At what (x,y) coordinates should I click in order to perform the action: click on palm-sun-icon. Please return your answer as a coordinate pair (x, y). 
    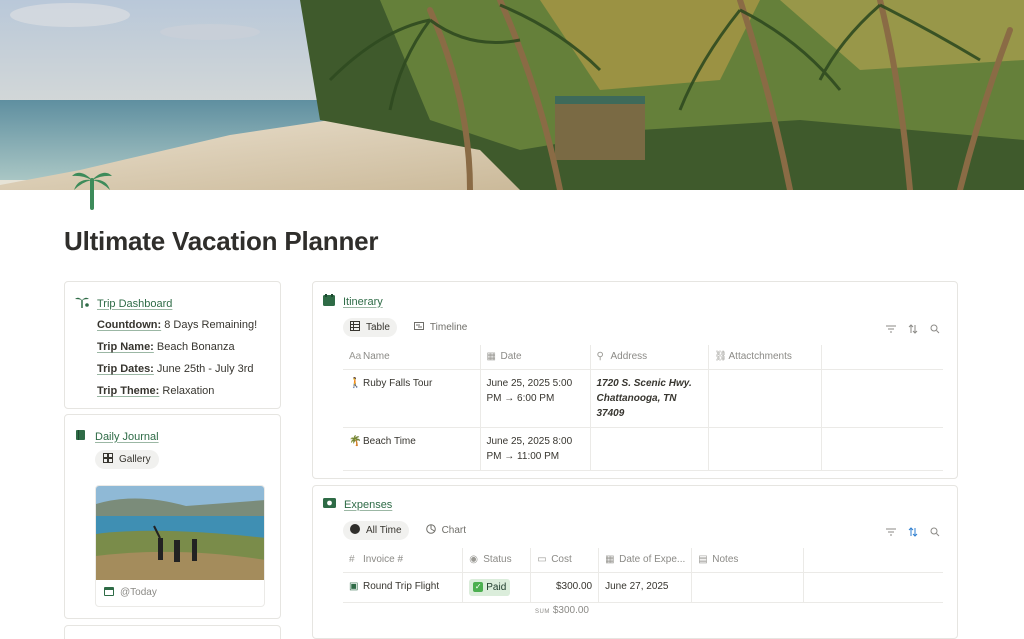
    Looking at the image, I should click on (82, 303).